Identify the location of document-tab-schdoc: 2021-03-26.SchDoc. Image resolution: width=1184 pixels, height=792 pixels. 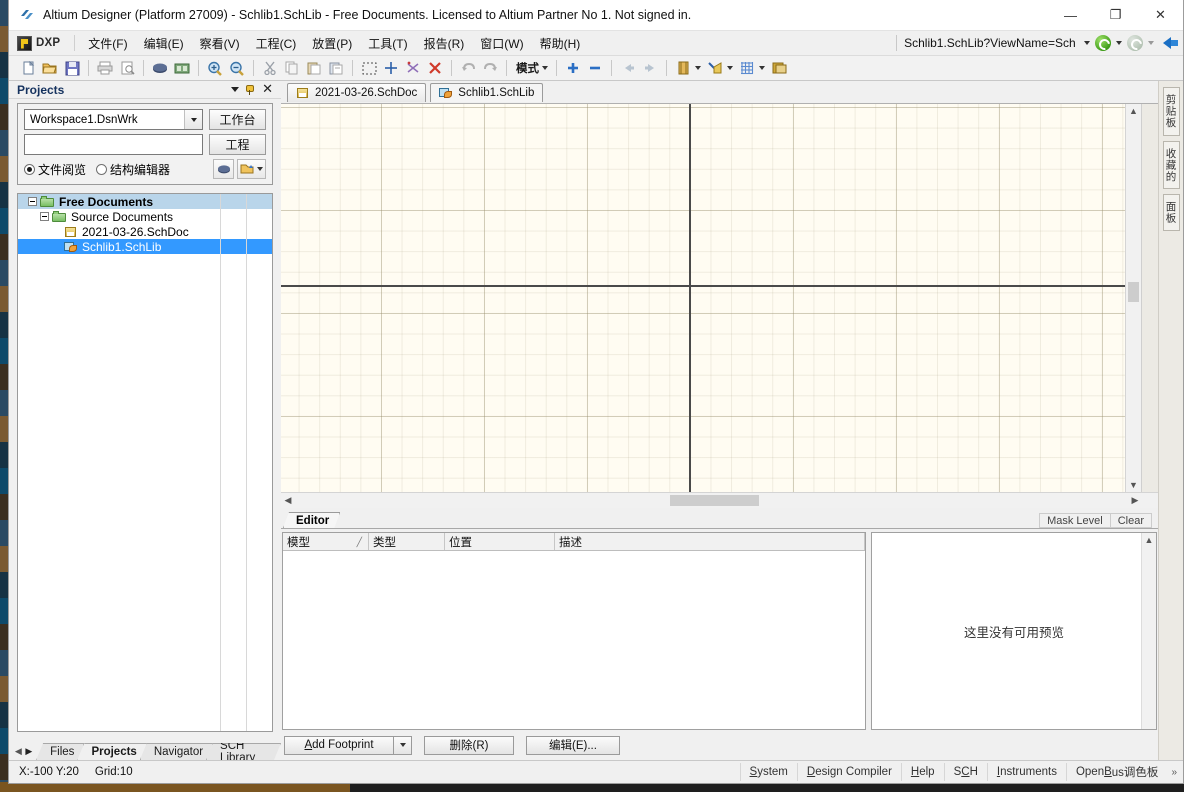
(357, 92).